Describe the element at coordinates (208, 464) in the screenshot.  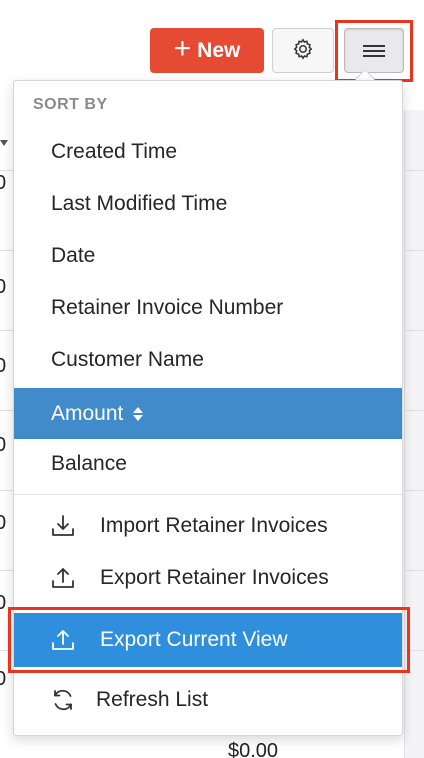
I see `sort-option-balance: Balance` at that location.